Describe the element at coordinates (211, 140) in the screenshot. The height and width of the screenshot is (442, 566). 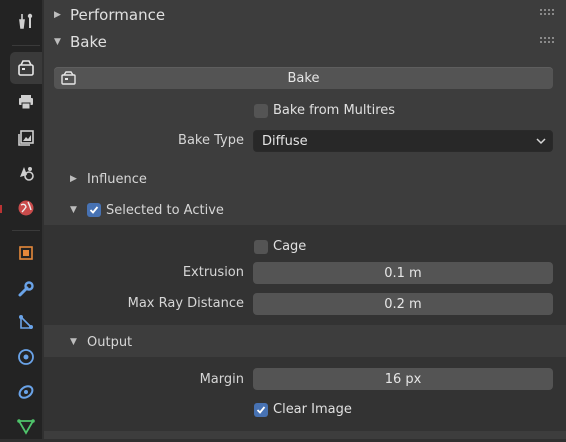
I see `bake-type-label: Bake Type` at that location.